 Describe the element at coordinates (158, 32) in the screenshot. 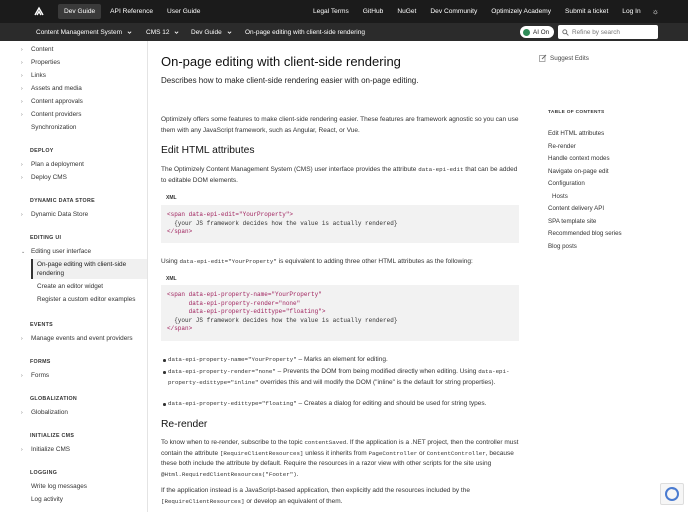

I see `version-selector-label: CMS 12` at that location.